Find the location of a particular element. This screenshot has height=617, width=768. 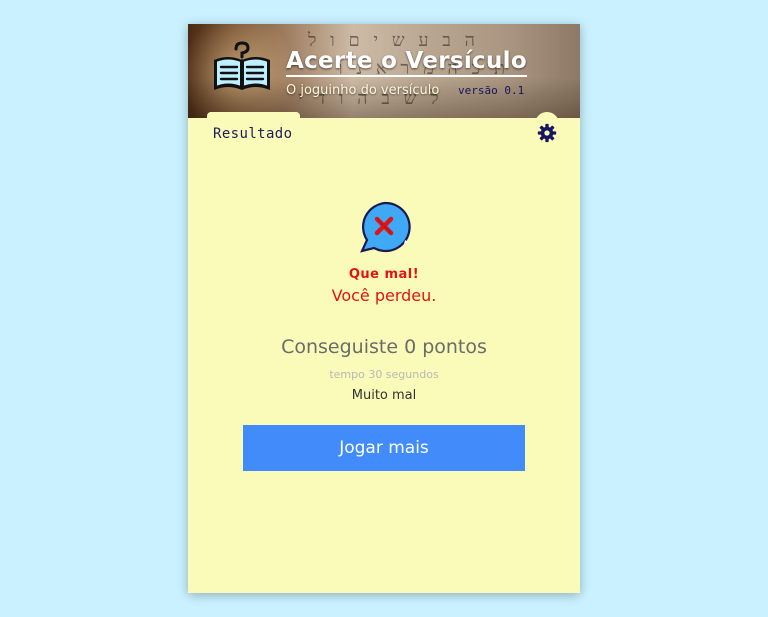

result-headline: Que mal! is located at coordinates (384, 274).